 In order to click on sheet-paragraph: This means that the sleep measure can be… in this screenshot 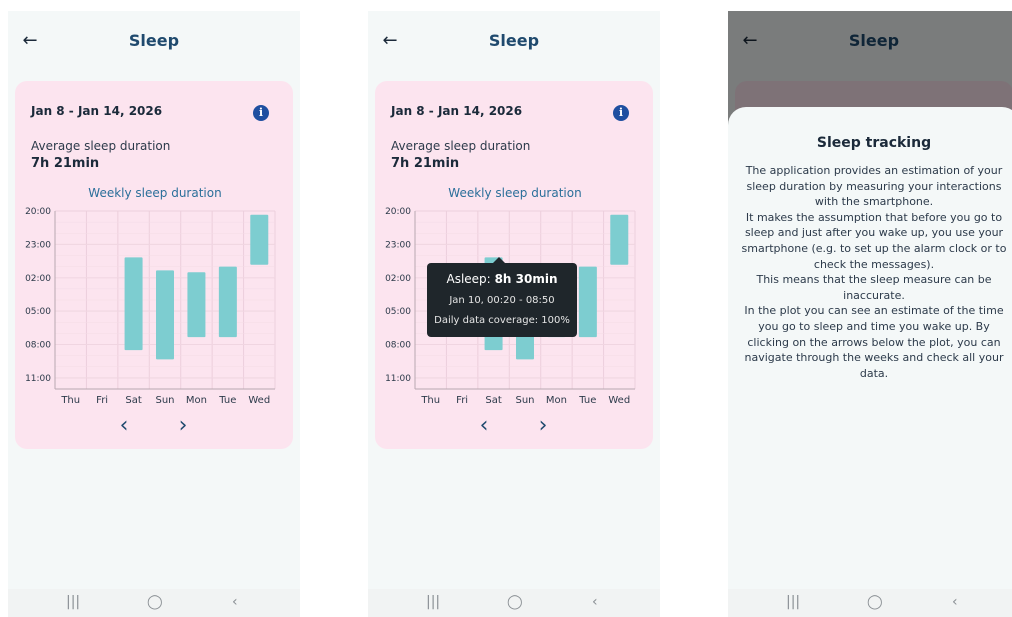, I will do `click(874, 287)`.